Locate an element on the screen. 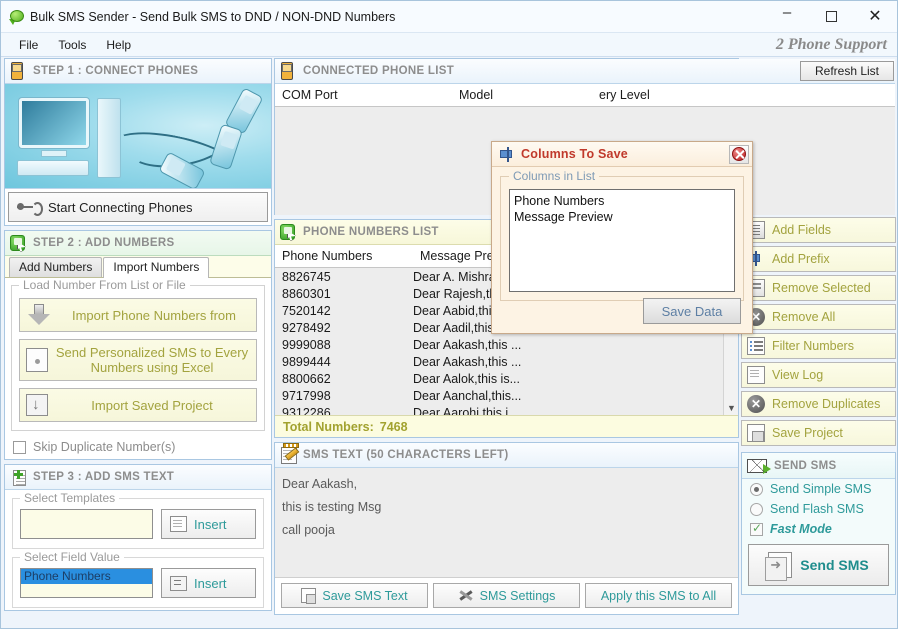 The image size is (898, 629). insert-field-button: Insert is located at coordinates (208, 583).